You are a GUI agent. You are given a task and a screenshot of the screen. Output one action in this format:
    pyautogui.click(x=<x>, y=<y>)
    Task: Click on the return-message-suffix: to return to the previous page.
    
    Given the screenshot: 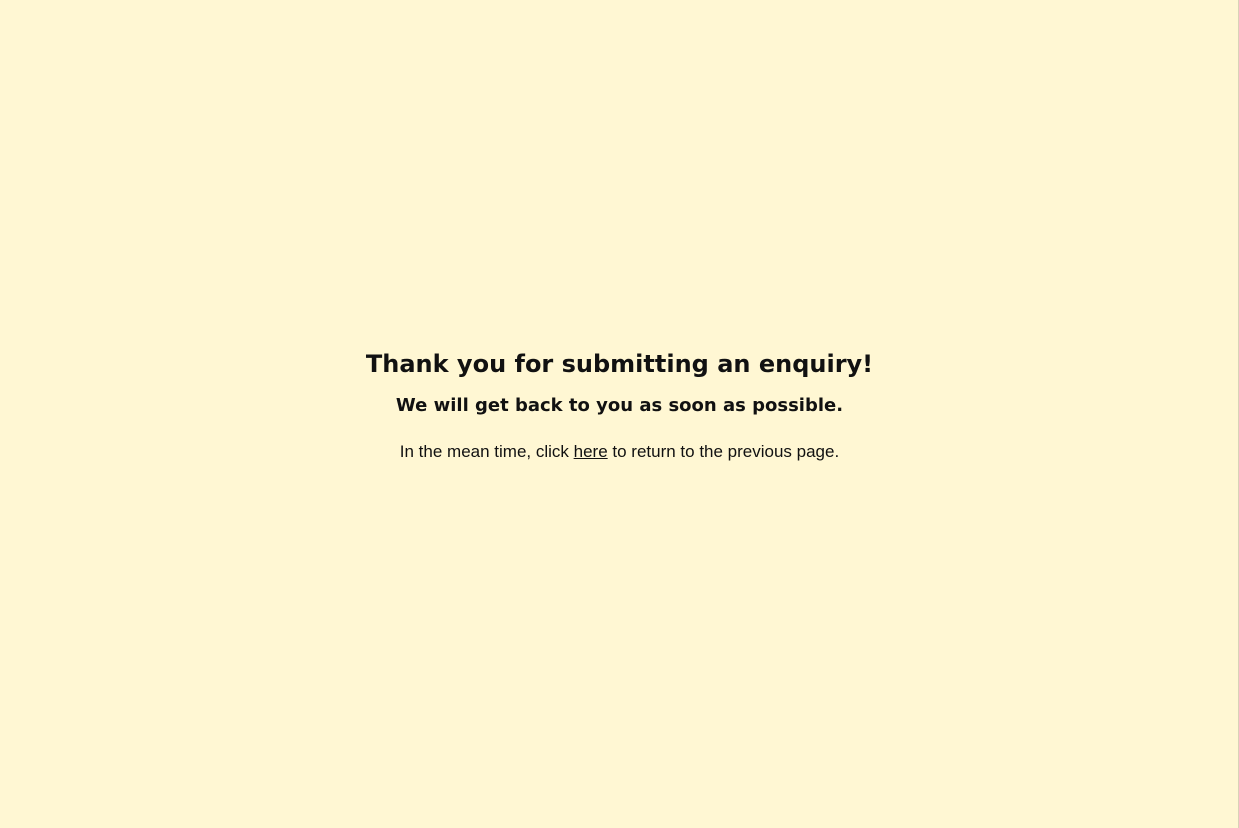 What is the action you would take?
    pyautogui.click(x=723, y=451)
    